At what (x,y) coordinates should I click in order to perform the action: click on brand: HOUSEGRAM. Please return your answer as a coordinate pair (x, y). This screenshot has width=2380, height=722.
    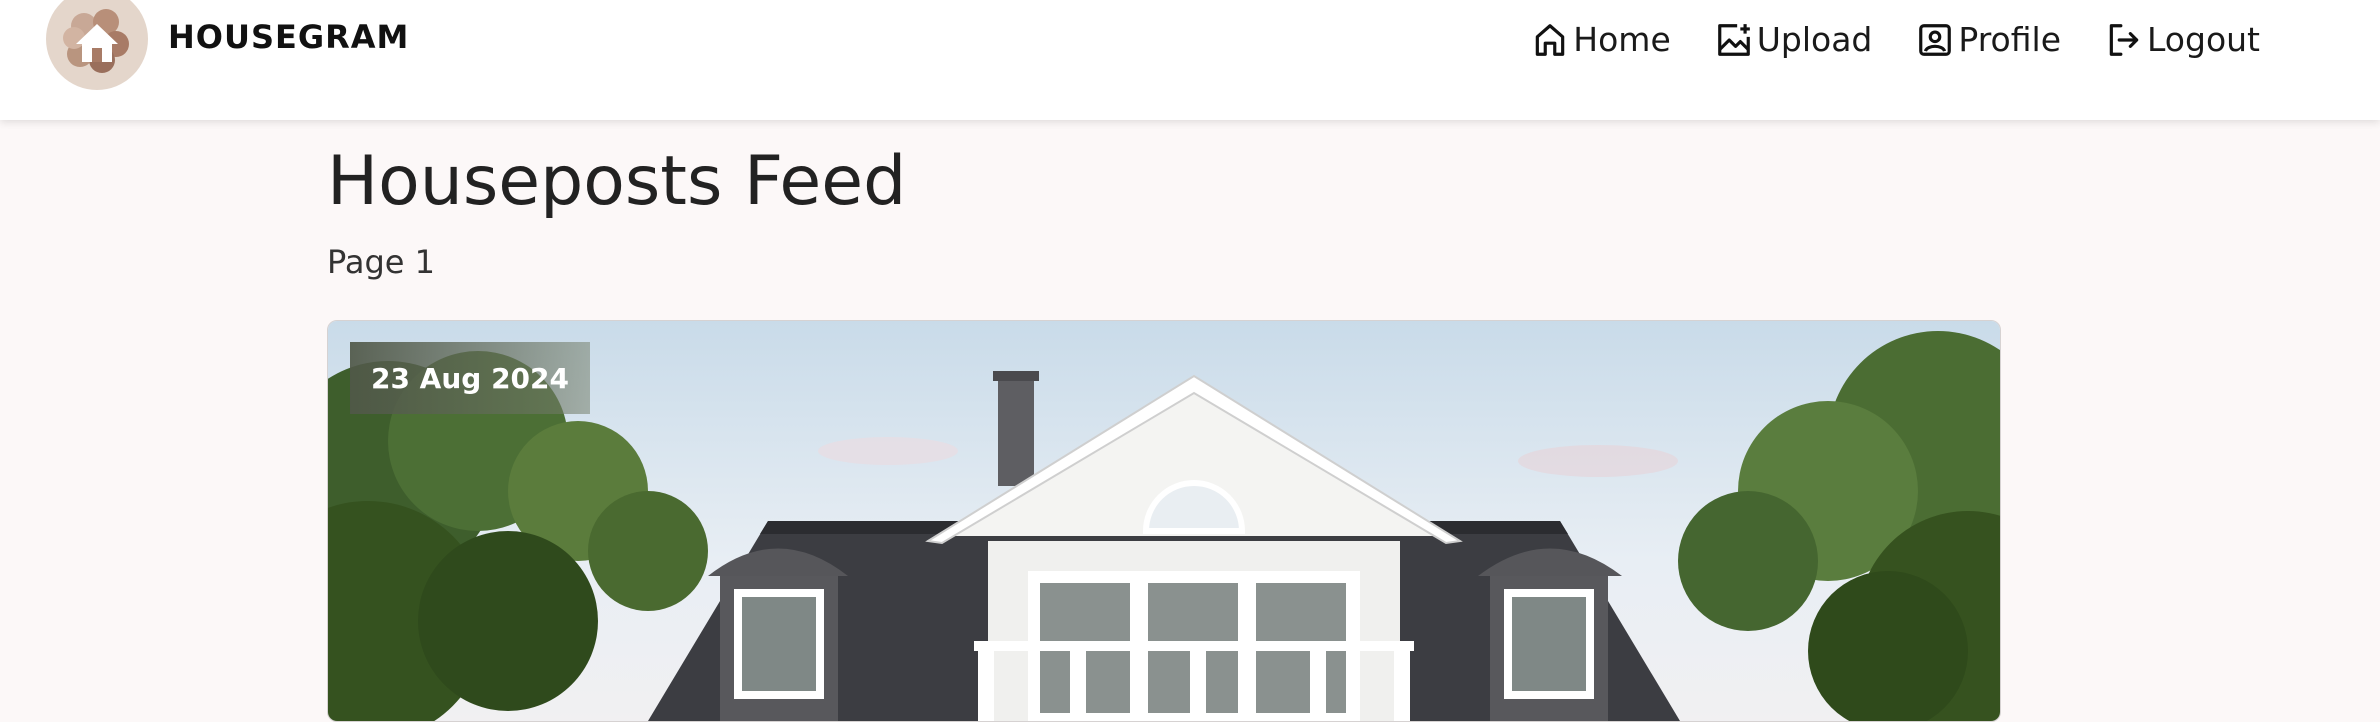
    Looking at the image, I should click on (227, 45).